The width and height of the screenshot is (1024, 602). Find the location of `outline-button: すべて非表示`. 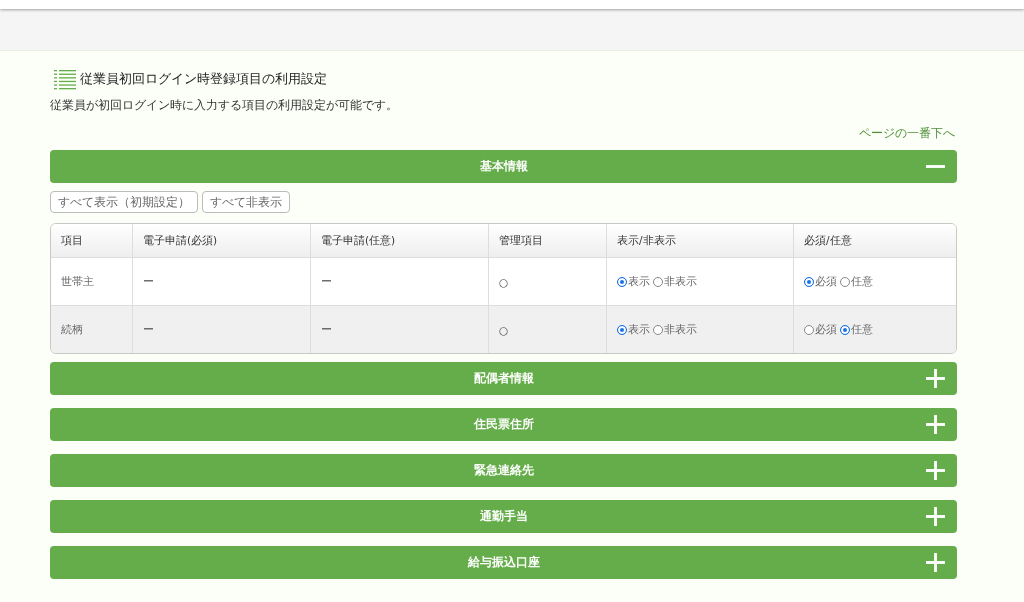

outline-button: すべて非表示 is located at coordinates (246, 202).